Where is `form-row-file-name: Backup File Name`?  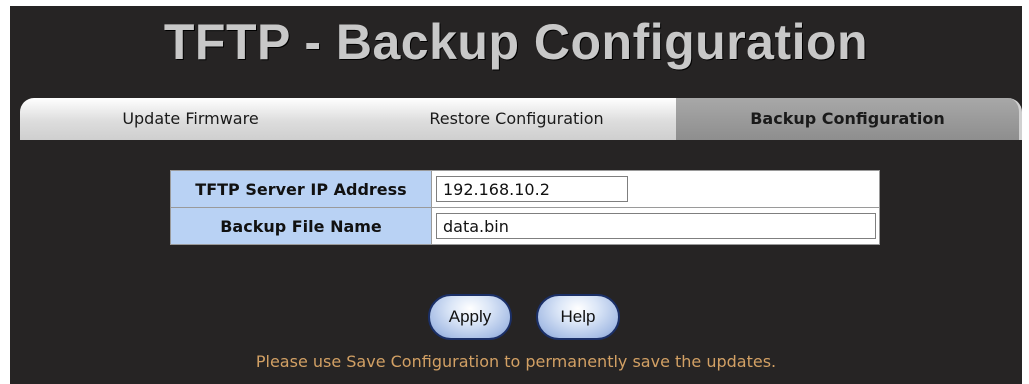
form-row-file-name: Backup File Name is located at coordinates (525, 226).